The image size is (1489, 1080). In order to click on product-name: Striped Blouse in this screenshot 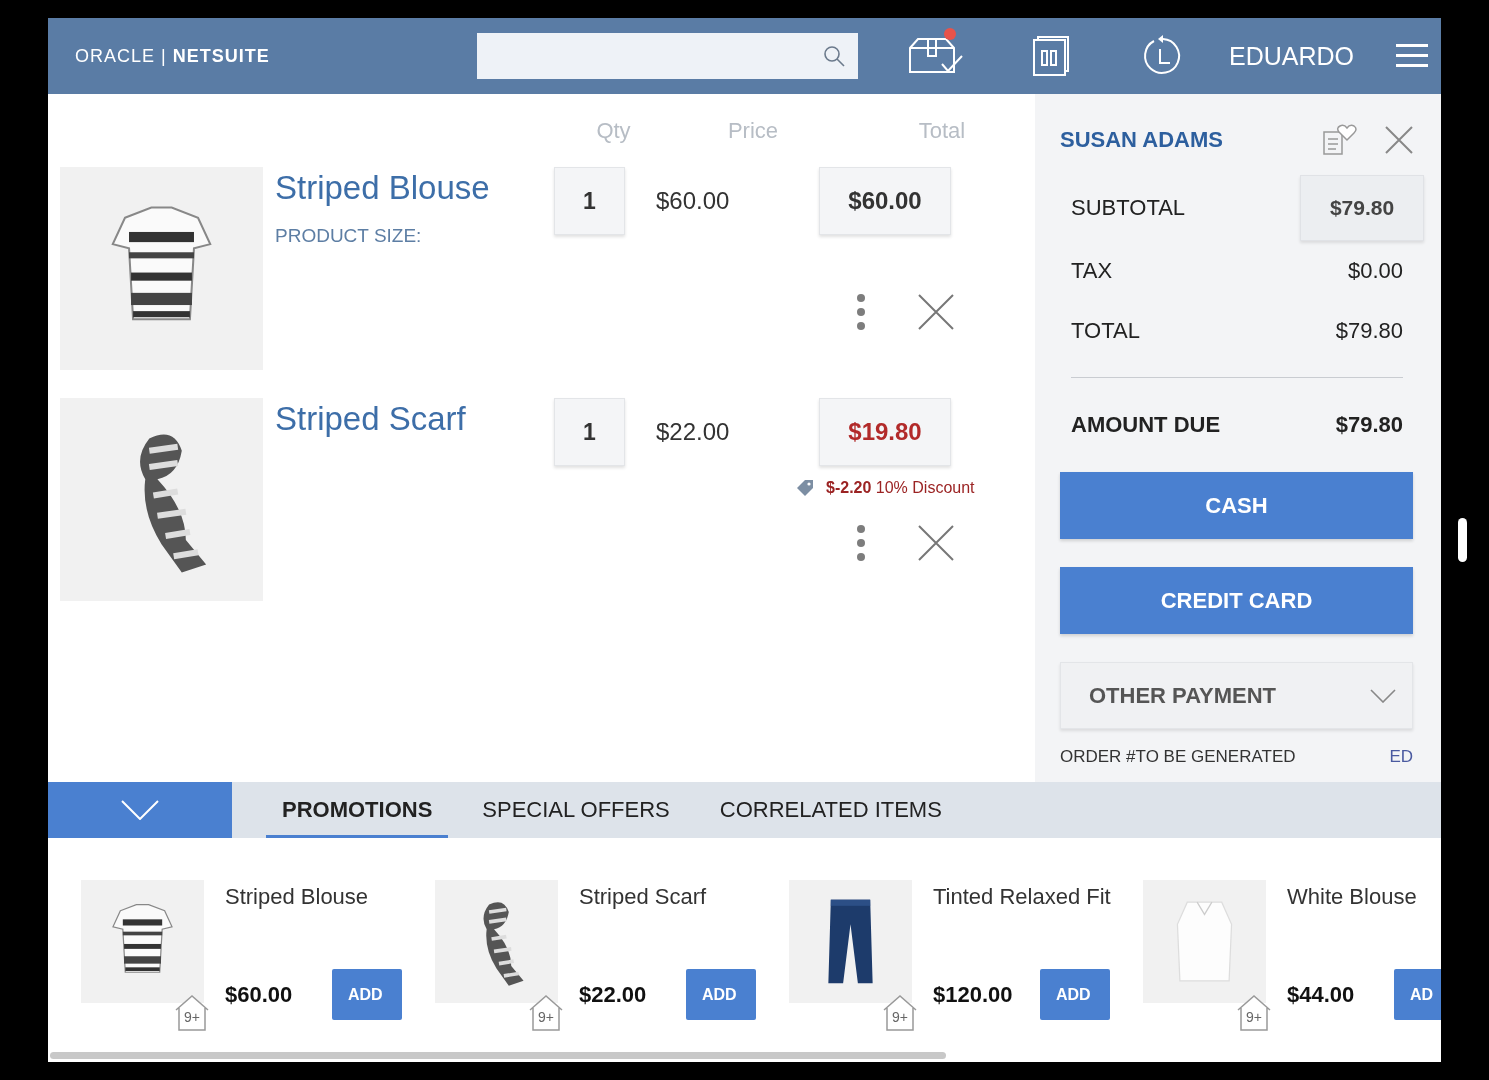, I will do `click(313, 897)`.